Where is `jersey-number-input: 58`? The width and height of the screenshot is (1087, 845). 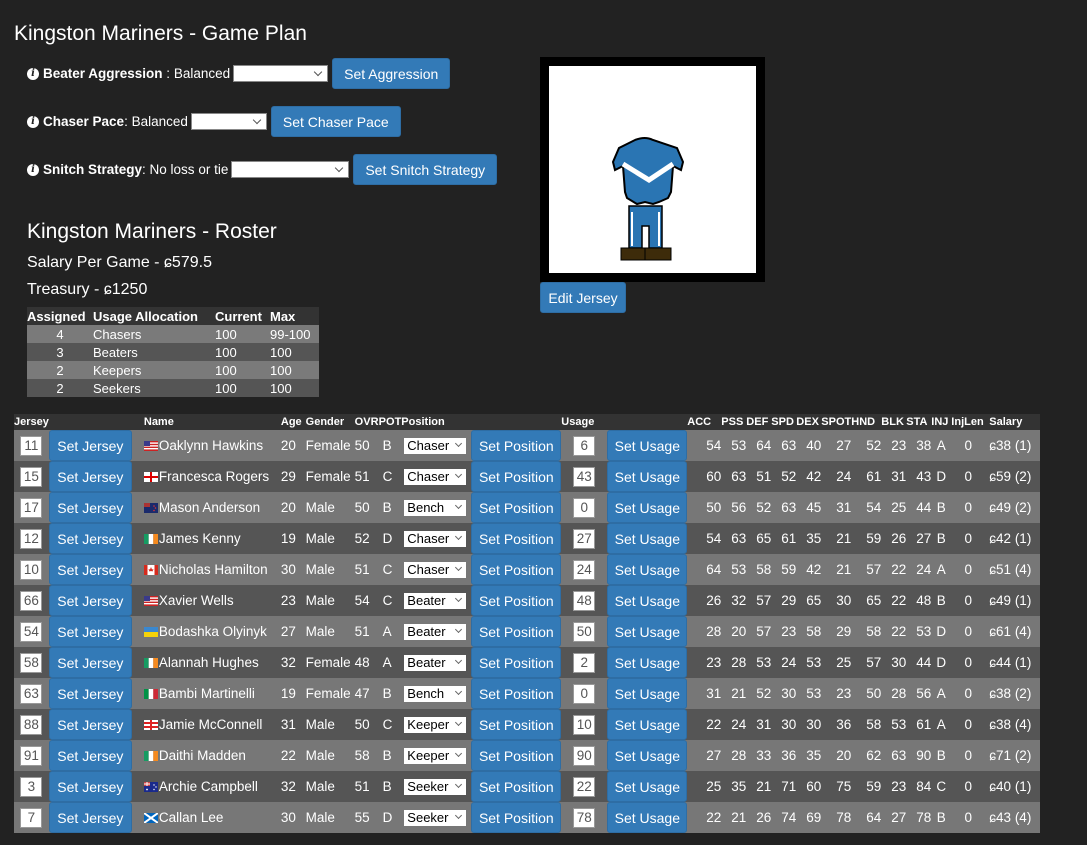 jersey-number-input: 58 is located at coordinates (31, 662).